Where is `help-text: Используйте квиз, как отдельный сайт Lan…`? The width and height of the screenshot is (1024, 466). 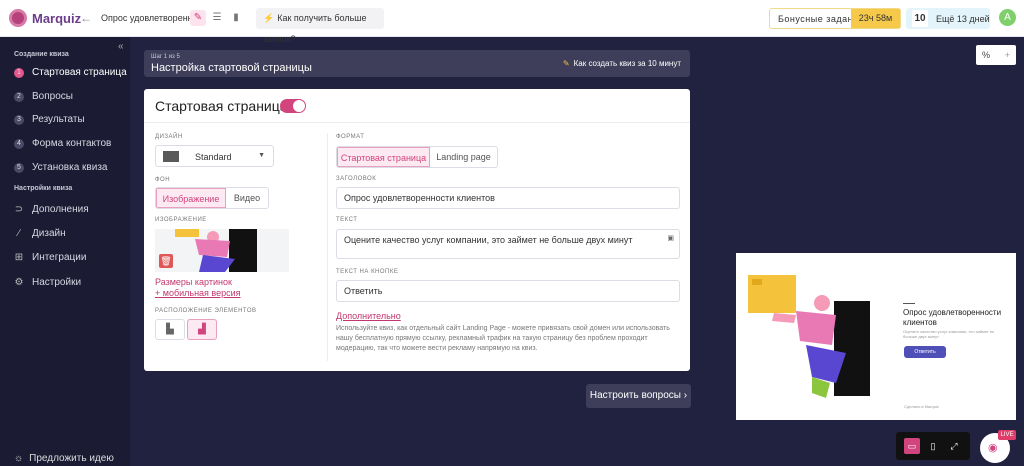 help-text: Используйте квиз, как отдельный сайт Lan… is located at coordinates (503, 338).